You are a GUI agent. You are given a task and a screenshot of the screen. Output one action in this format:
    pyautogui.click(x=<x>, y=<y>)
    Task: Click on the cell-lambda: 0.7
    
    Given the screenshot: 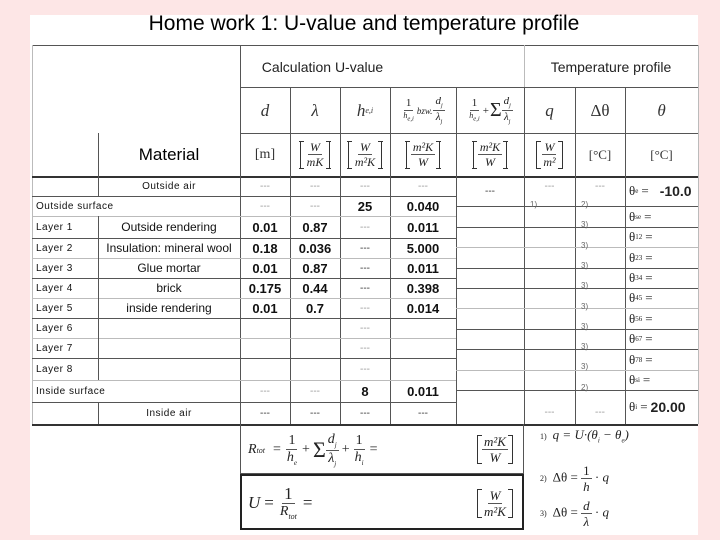 What is the action you would take?
    pyautogui.click(x=315, y=308)
    